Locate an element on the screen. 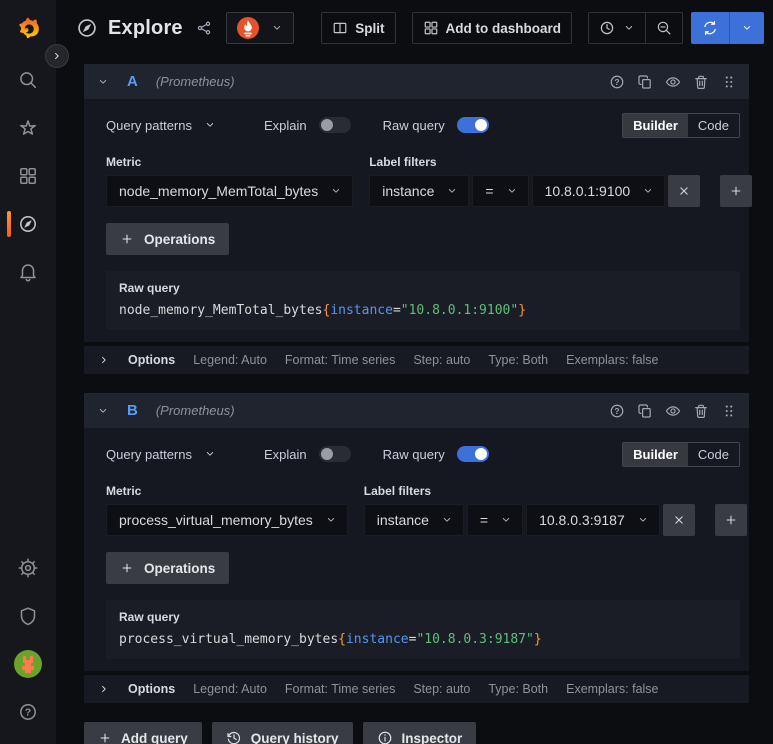 This screenshot has width=773, height=744. metric-select: process_virtual_memory_bytes is located at coordinates (227, 520).